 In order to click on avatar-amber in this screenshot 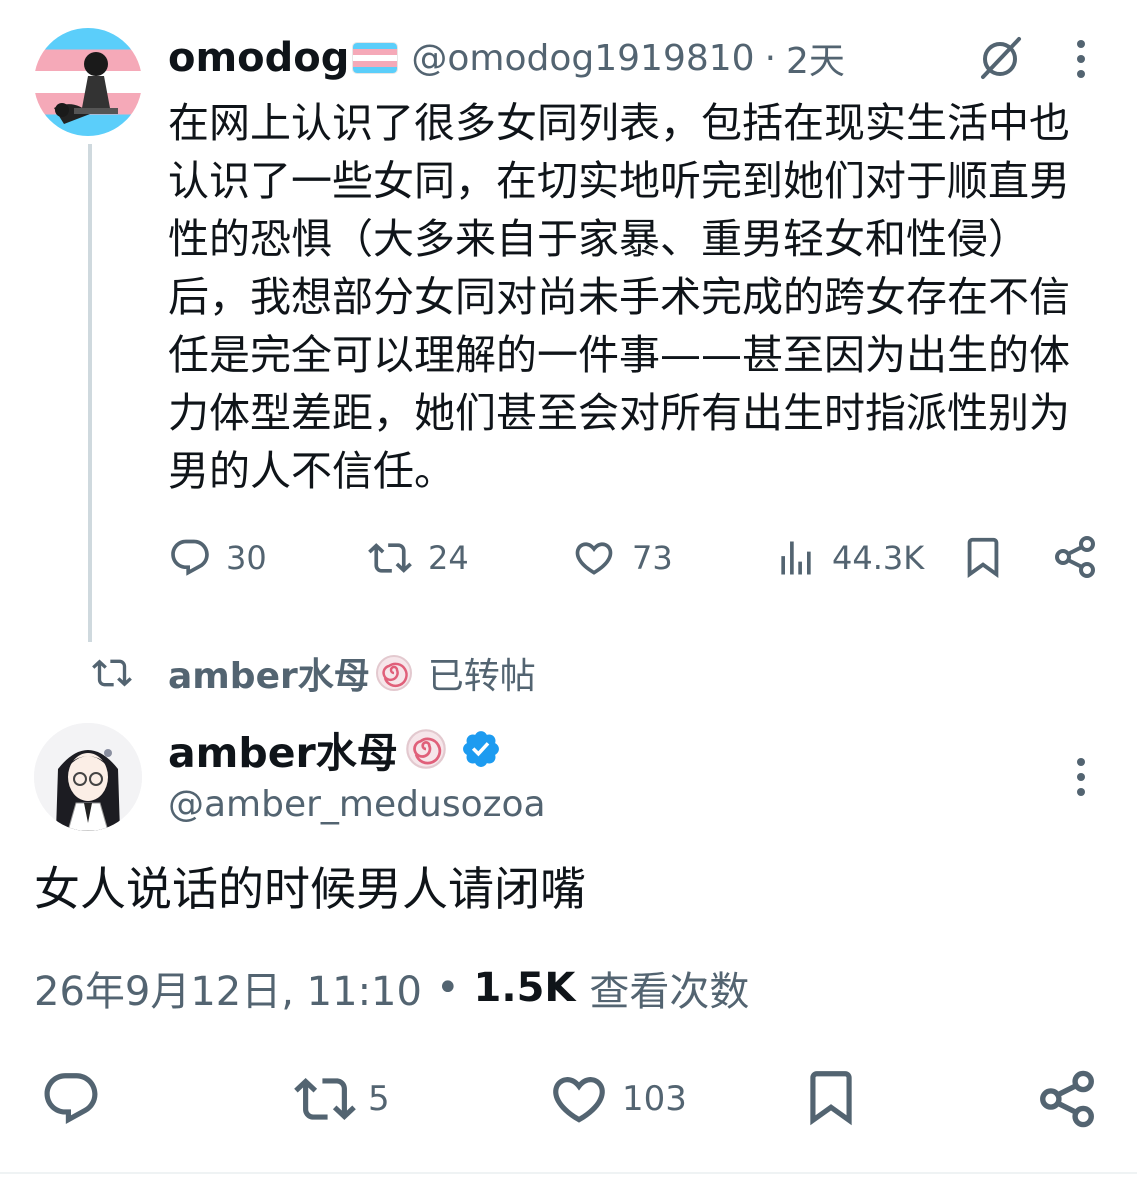, I will do `click(88, 777)`.